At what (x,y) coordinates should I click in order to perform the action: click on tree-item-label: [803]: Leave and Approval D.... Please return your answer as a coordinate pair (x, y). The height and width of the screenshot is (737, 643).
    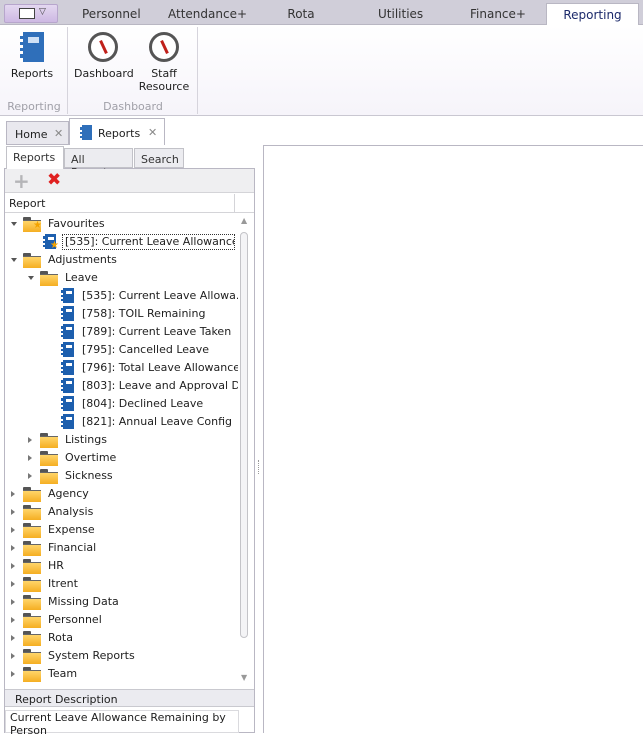
    Looking at the image, I should click on (160, 385).